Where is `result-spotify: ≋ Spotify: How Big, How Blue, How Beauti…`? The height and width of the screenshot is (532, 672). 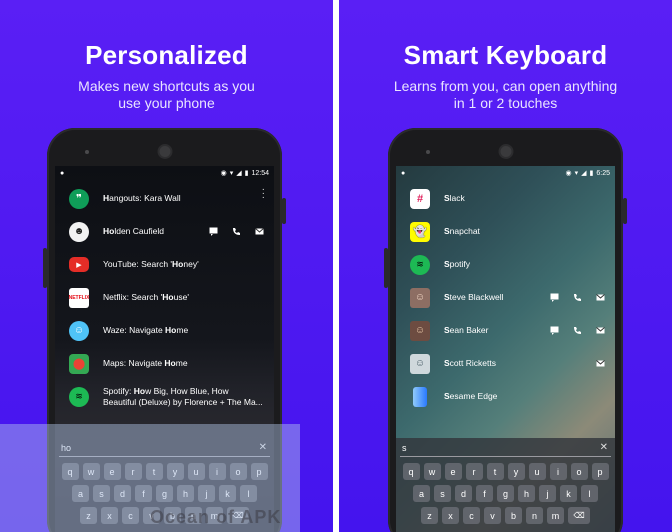 result-spotify: ≋ Spotify: How Big, How Blue, How Beauti… is located at coordinates (164, 396).